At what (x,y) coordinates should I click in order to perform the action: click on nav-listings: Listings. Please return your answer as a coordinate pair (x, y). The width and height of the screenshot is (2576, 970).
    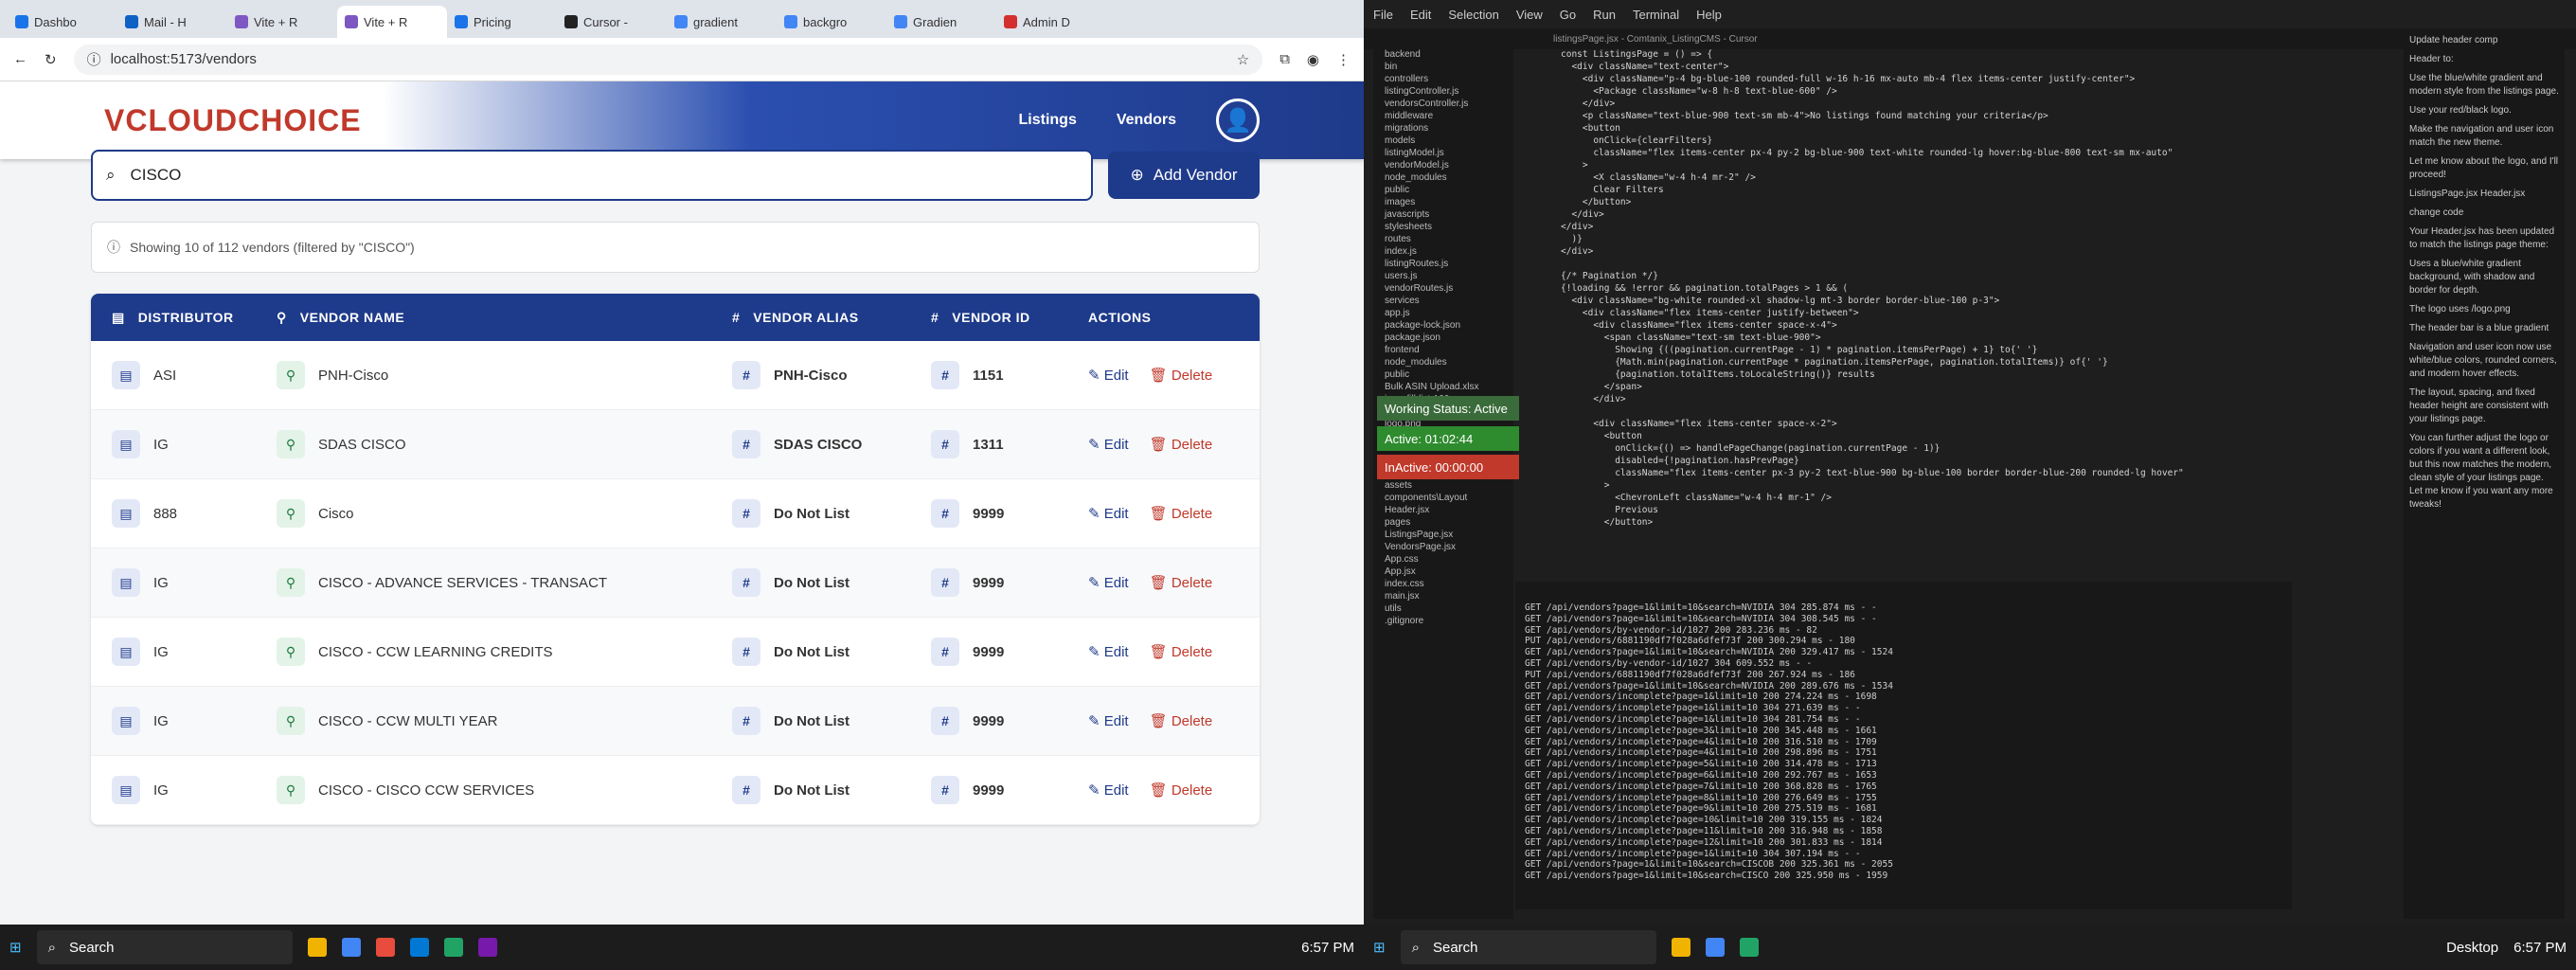
    Looking at the image, I should click on (1048, 120).